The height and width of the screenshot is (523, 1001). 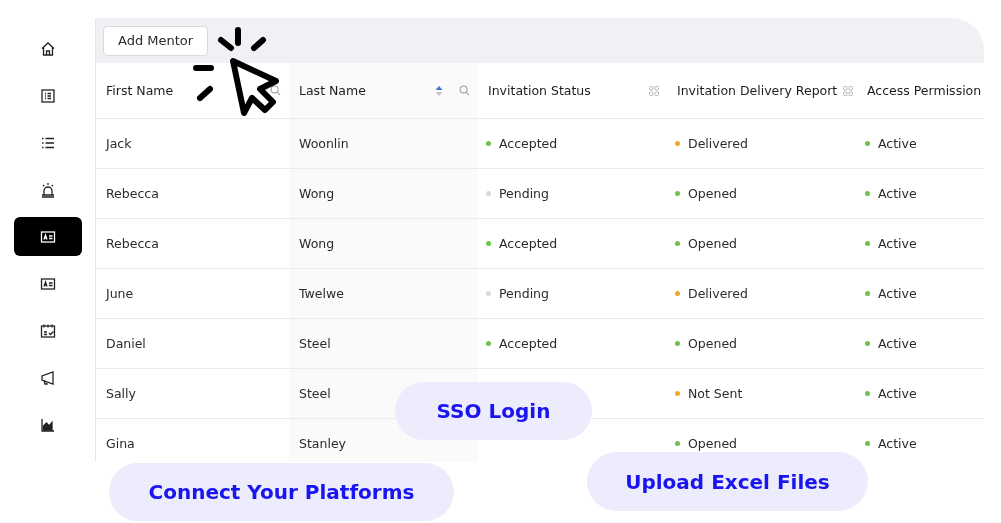 I want to click on table-cell: Sally, so click(x=121, y=393).